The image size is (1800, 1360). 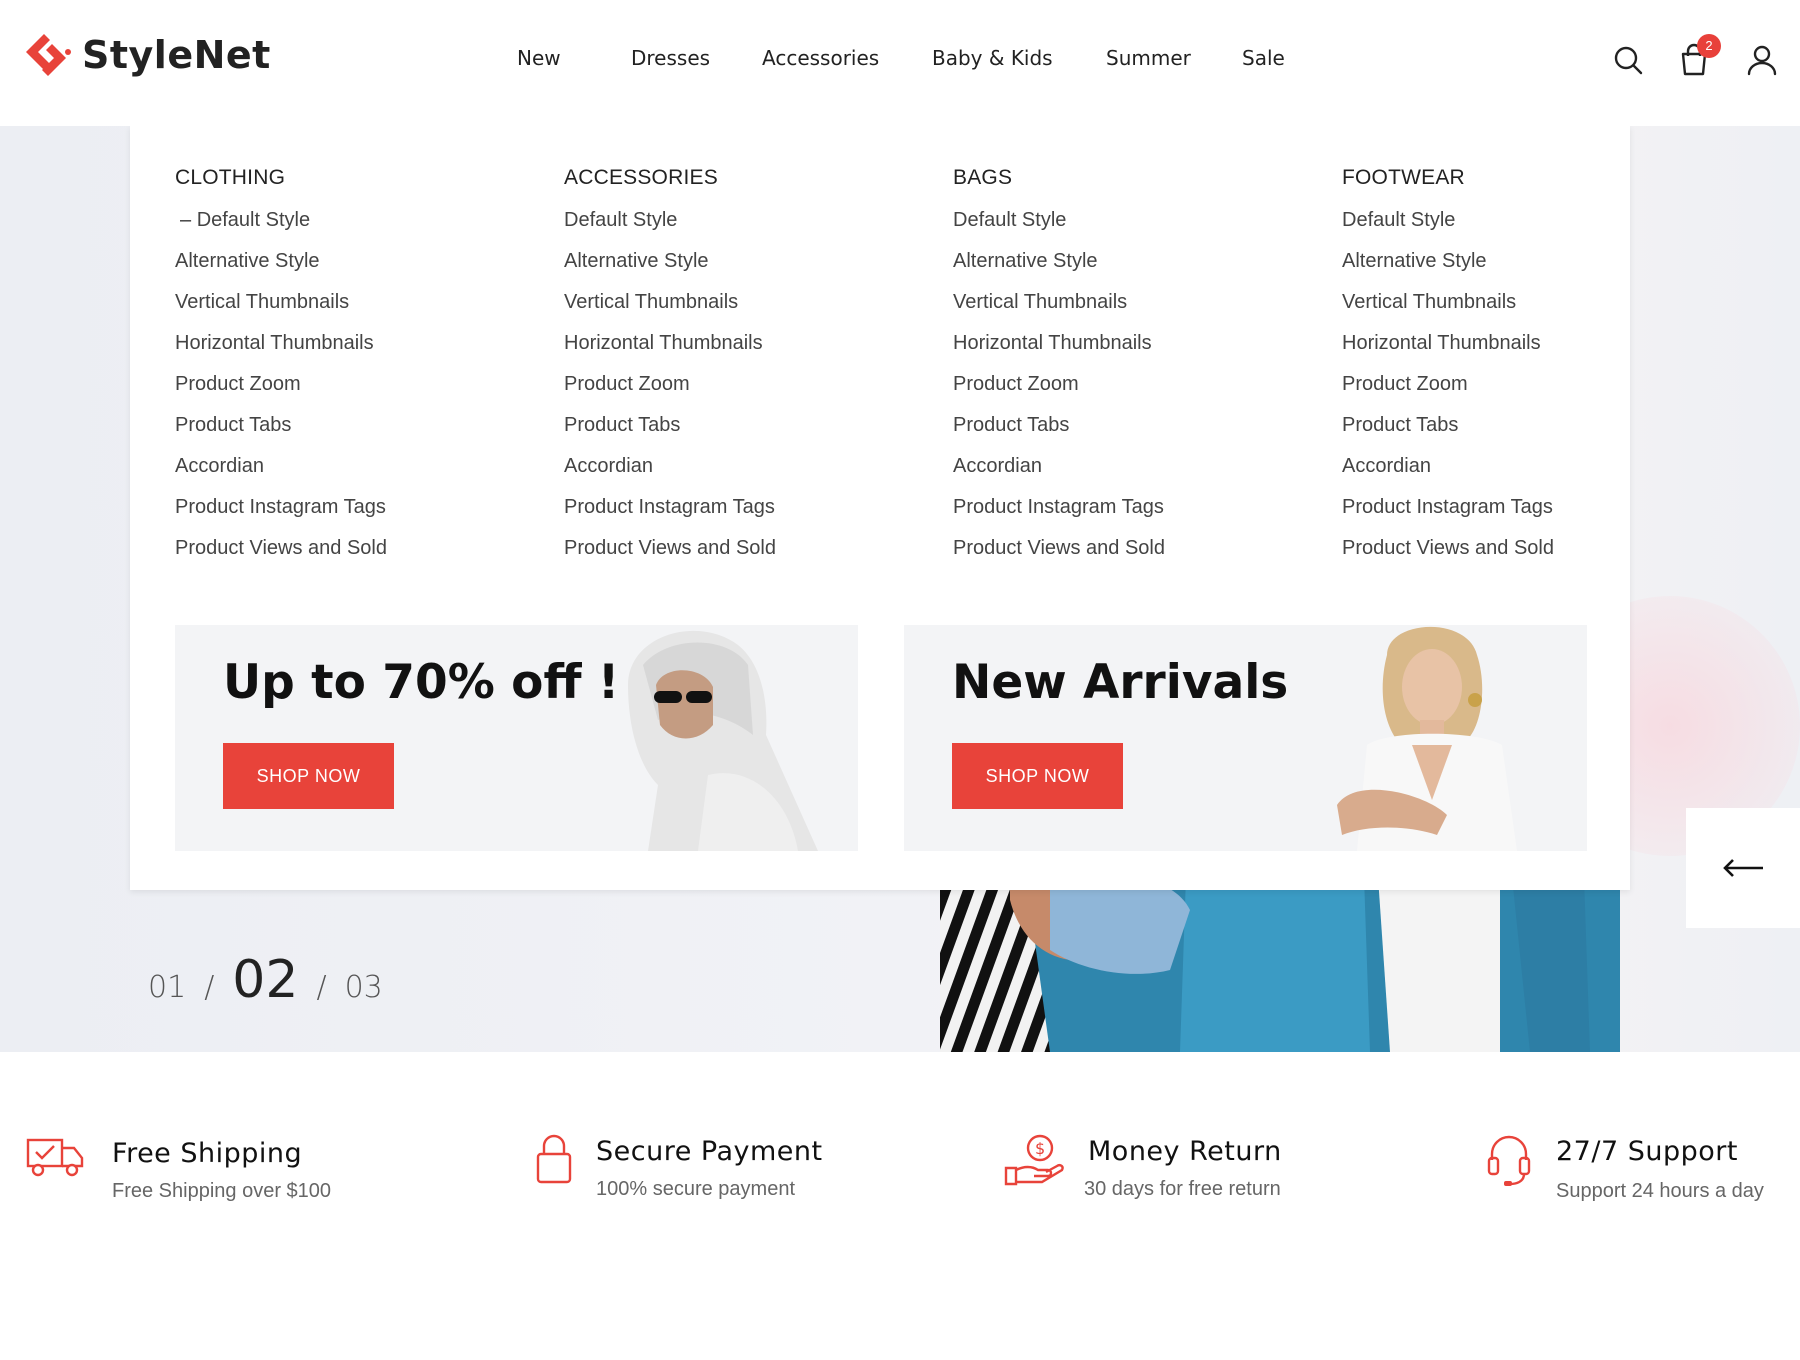 I want to click on search-icon, so click(x=1628, y=60).